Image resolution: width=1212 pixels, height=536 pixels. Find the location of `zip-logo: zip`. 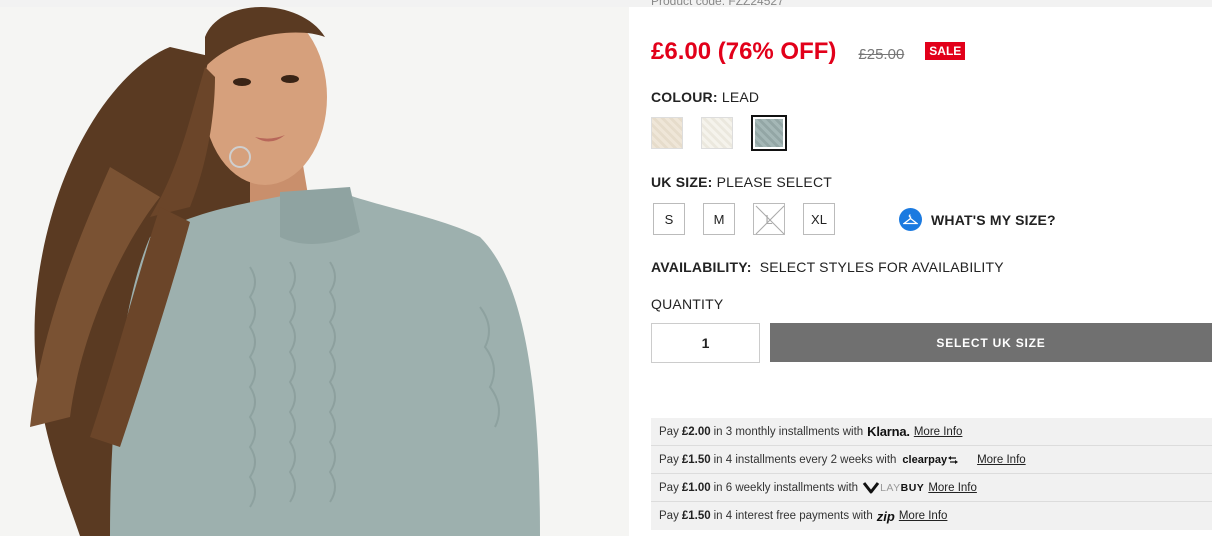

zip-logo: zip is located at coordinates (885, 516).